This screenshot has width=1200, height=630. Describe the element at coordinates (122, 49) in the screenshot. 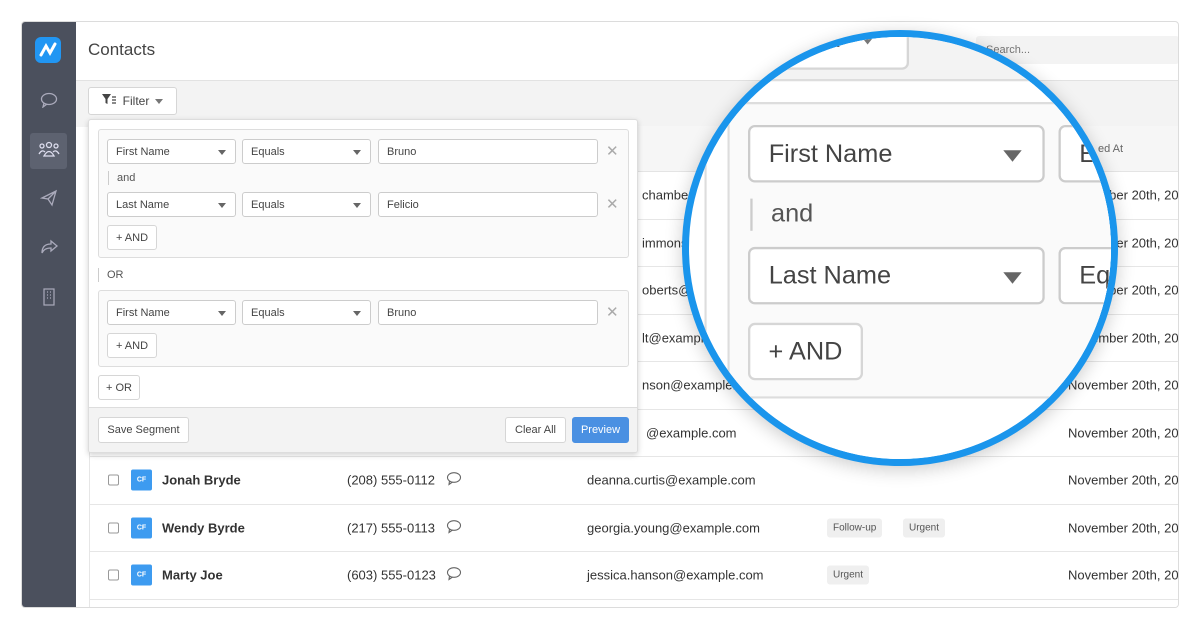

I see `page-title: Contacts` at that location.